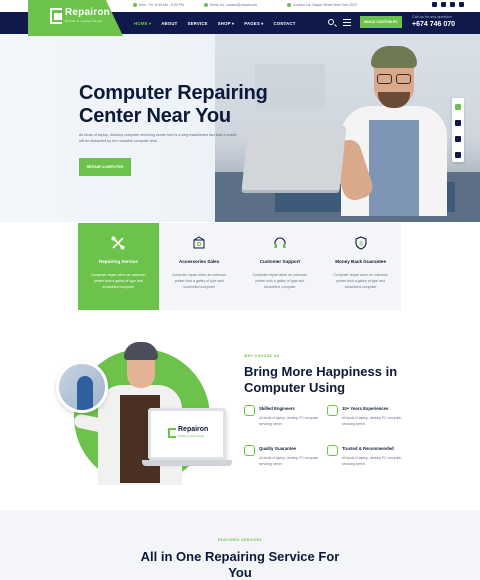 The width and height of the screenshot is (480, 580). Describe the element at coordinates (452, 4) in the screenshot. I see `pinterest-icon` at that location.